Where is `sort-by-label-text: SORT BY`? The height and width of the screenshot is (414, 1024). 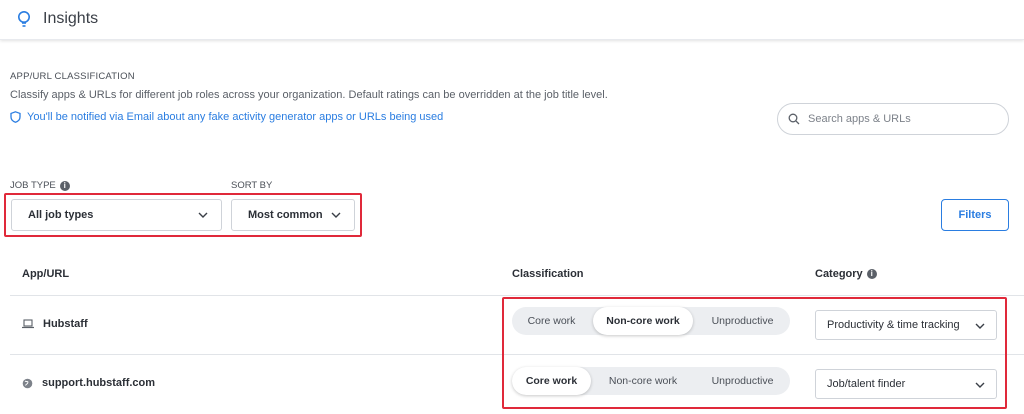
sort-by-label-text: SORT BY is located at coordinates (252, 185).